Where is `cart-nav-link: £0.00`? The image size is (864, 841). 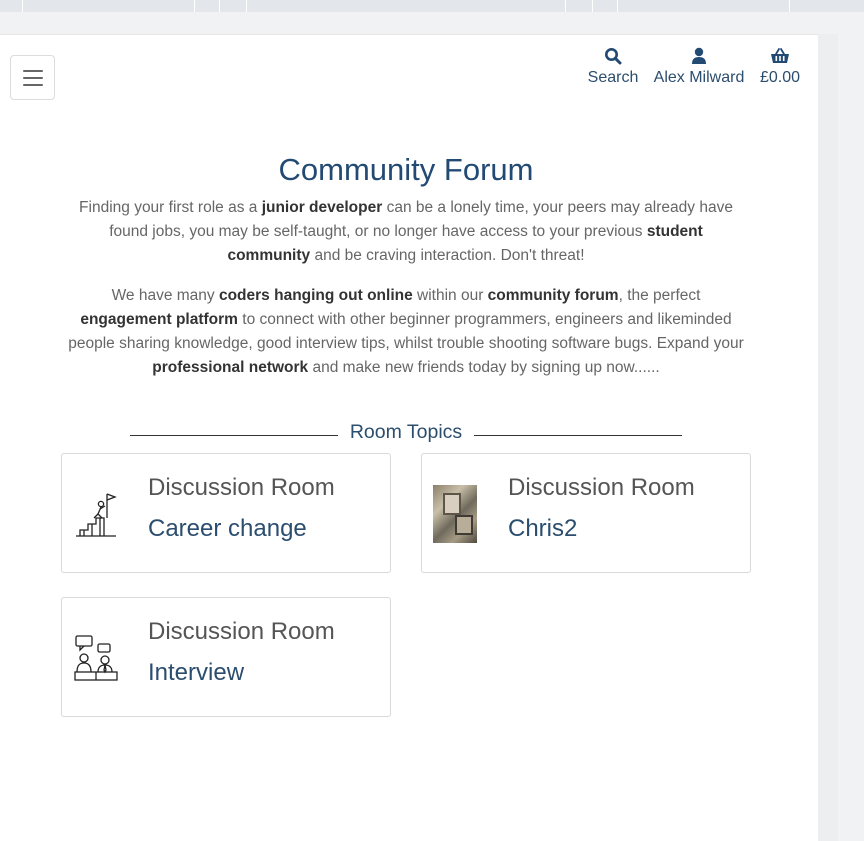 cart-nav-link: £0.00 is located at coordinates (780, 67).